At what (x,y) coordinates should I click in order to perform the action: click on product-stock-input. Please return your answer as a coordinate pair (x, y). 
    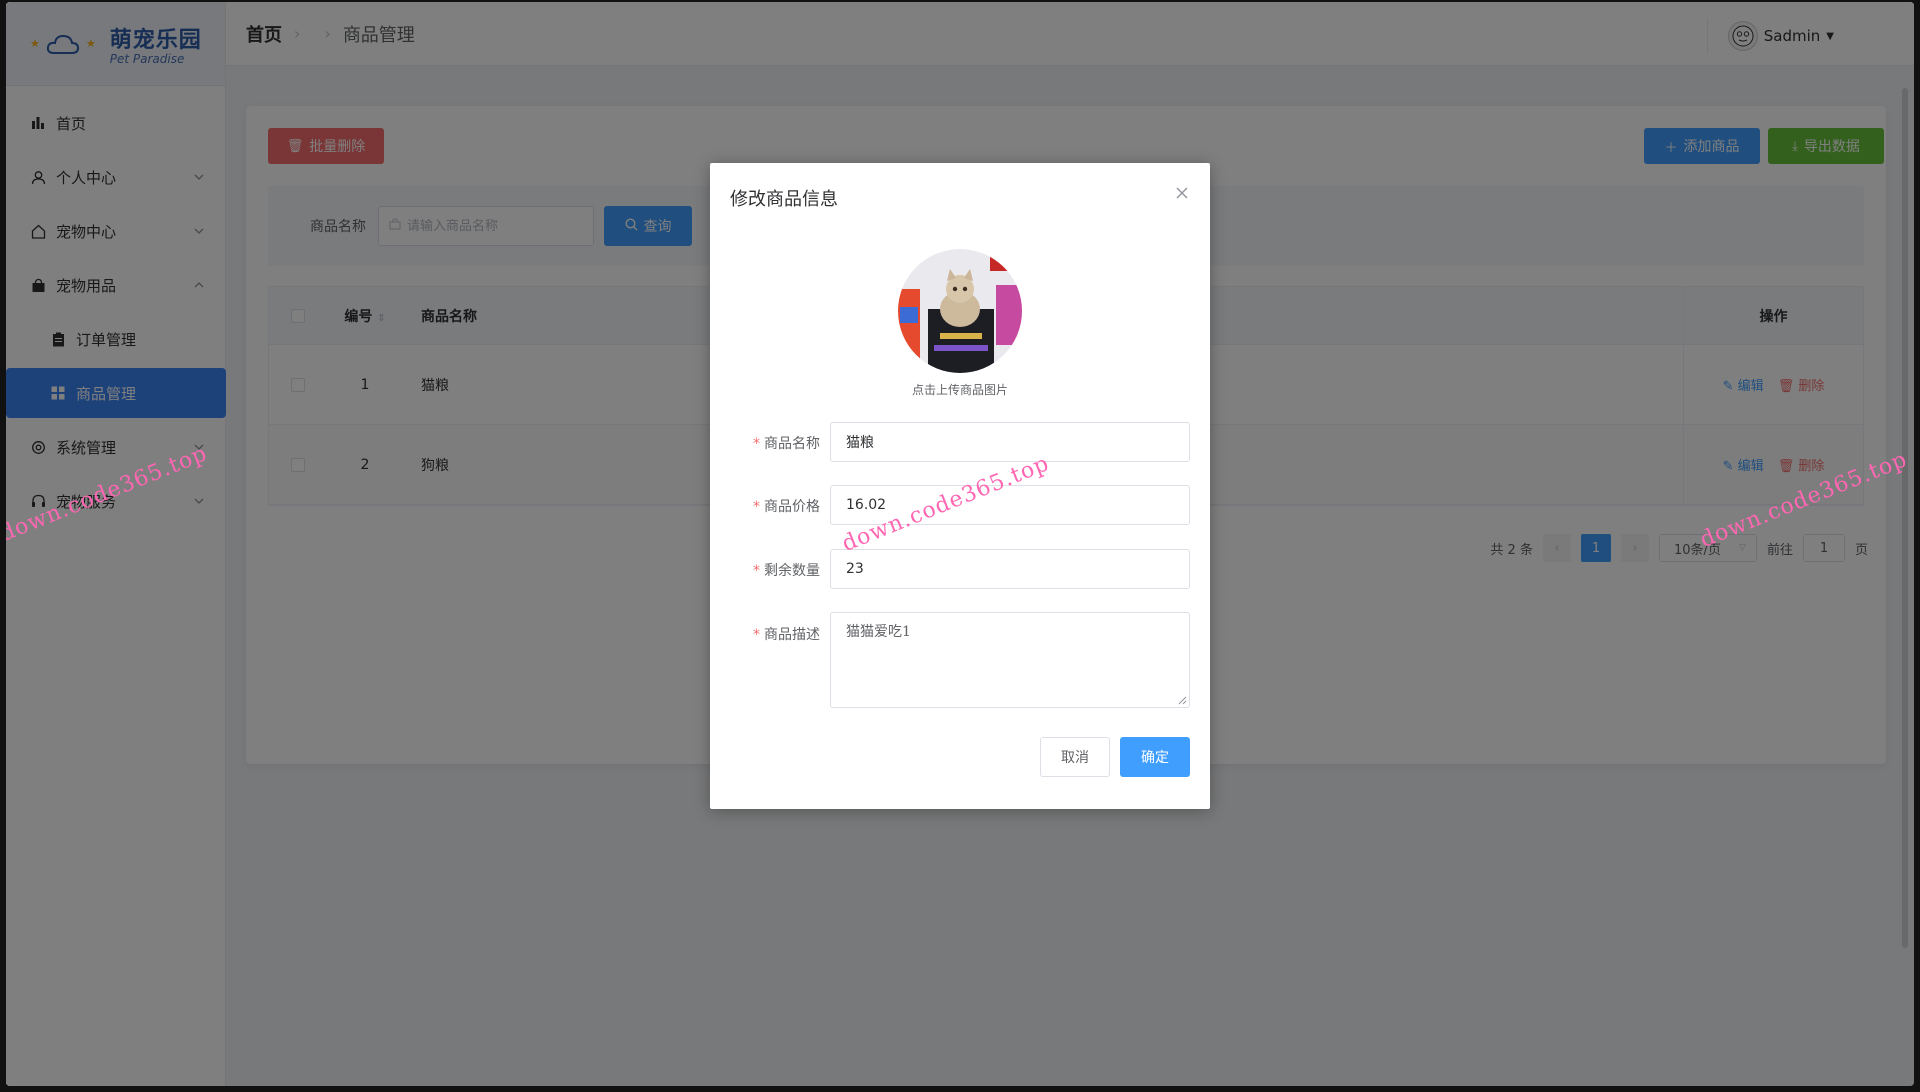
    Looking at the image, I should click on (1017, 569).